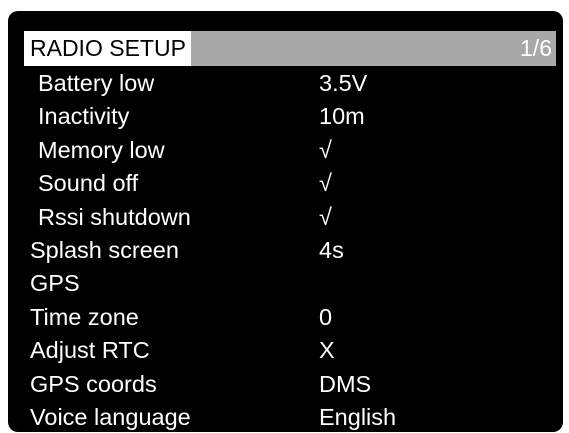 Image resolution: width=569 pixels, height=433 pixels. What do you see at coordinates (285, 150) in the screenshot?
I see `setting-memory-low: Memory low √` at bounding box center [285, 150].